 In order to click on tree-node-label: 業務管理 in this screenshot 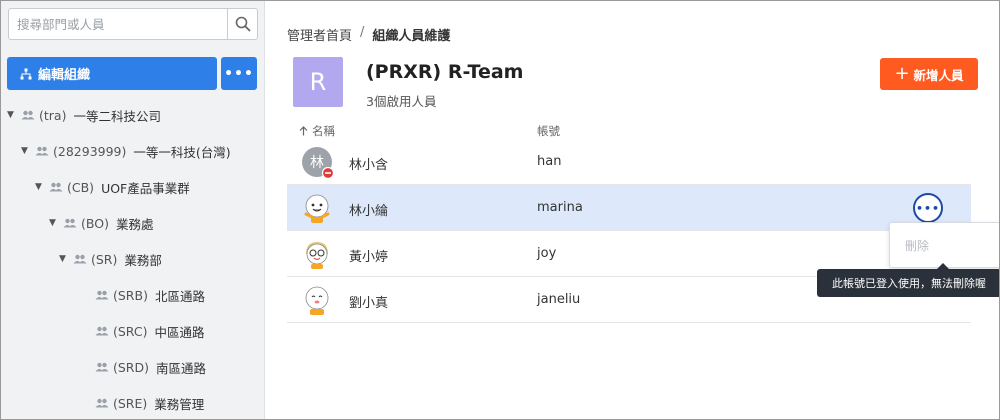, I will do `click(179, 404)`.